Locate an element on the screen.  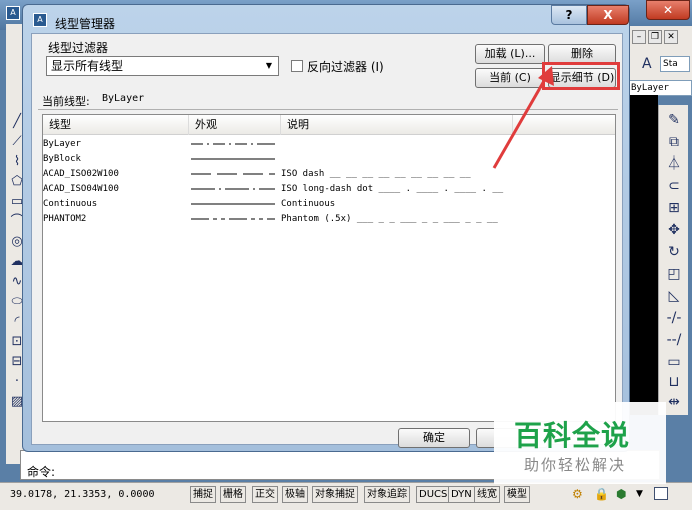
minimize-icon: – is located at coordinates (639, 37).